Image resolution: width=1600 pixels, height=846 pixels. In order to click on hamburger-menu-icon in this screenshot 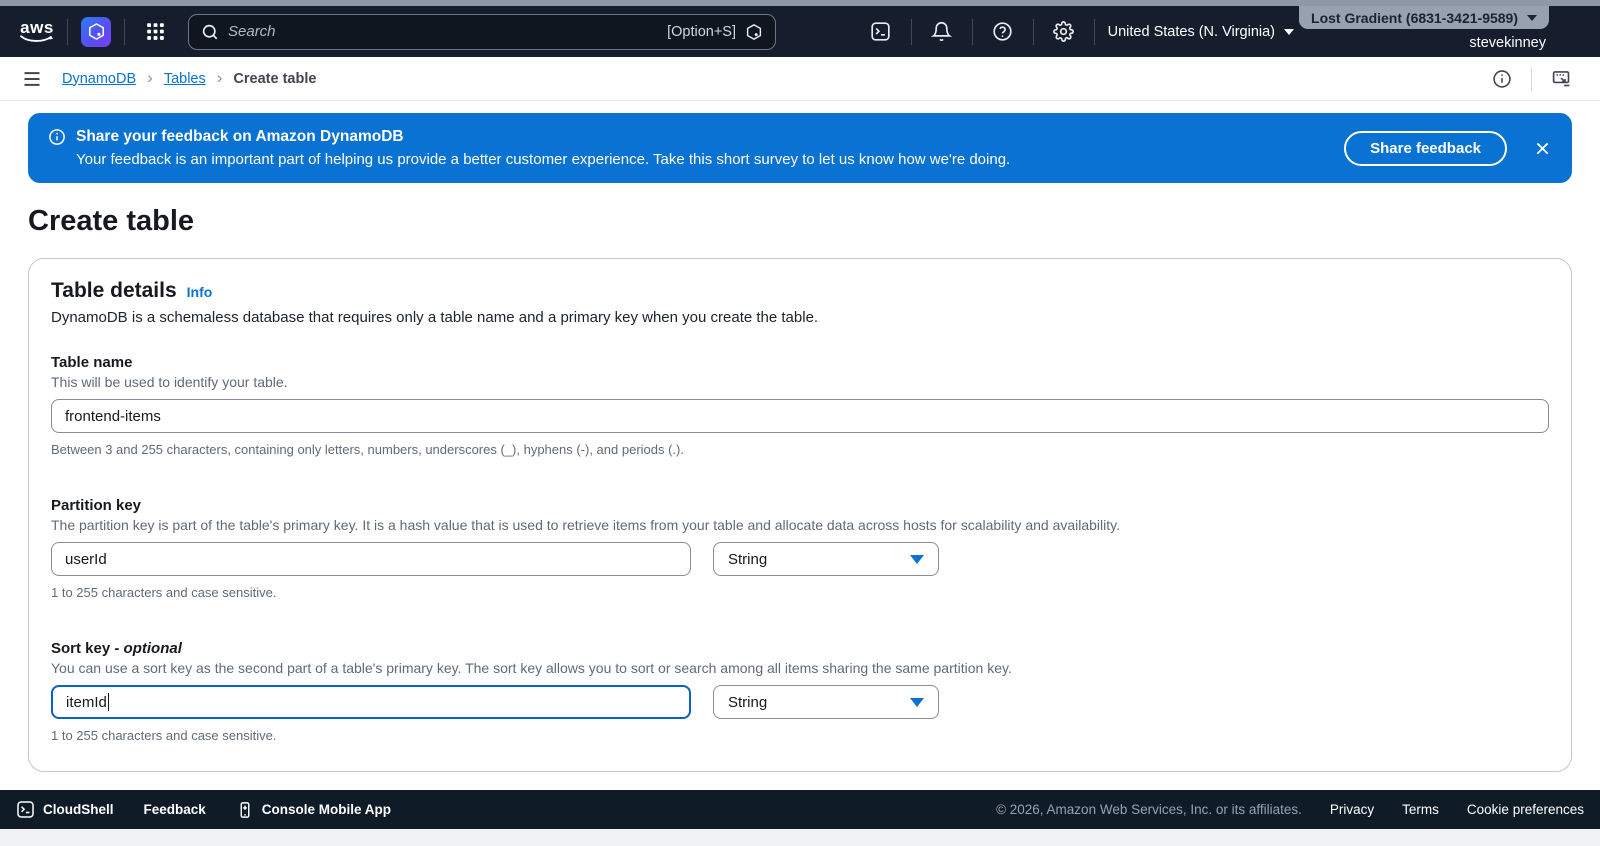, I will do `click(32, 79)`.